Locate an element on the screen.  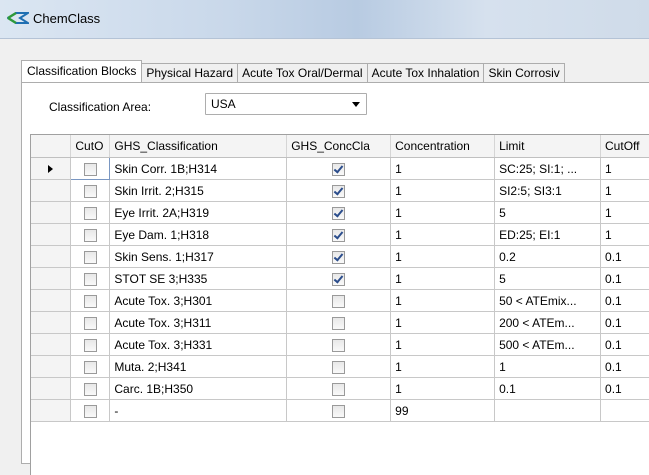
tab-acute-tox-inhalation: Acute Tox Inhalation is located at coordinates (425, 72).